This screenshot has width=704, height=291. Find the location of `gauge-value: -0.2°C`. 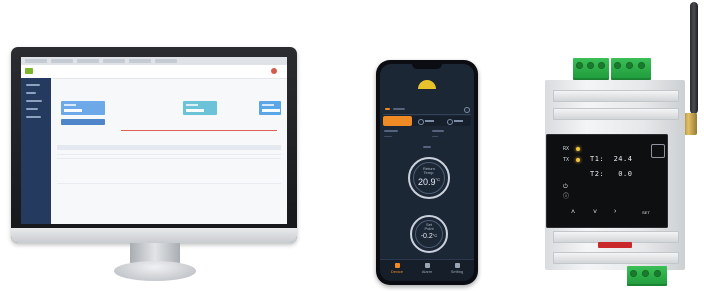

gauge-value: -0.2°C is located at coordinates (429, 236).